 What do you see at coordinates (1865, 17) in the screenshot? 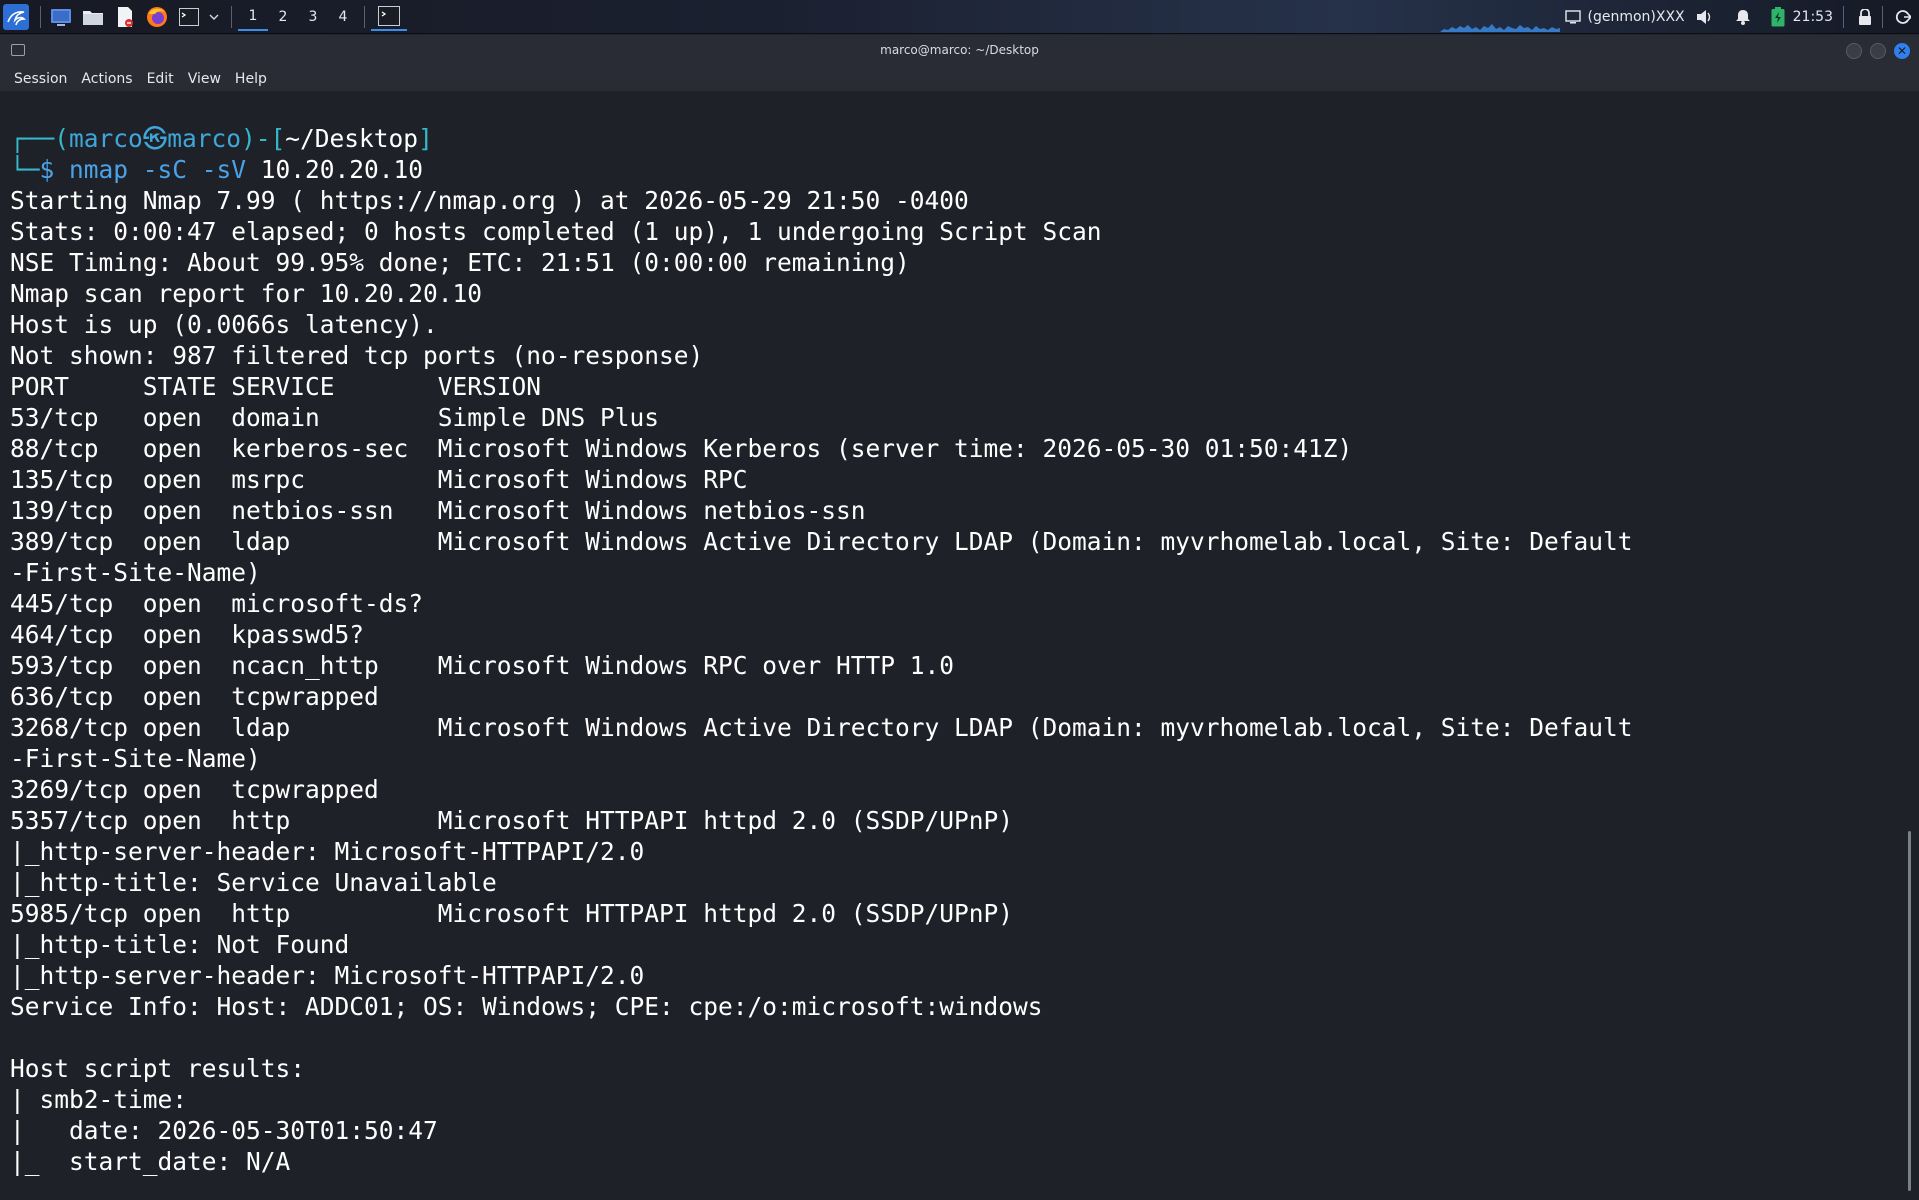
I see `lock-icon` at bounding box center [1865, 17].